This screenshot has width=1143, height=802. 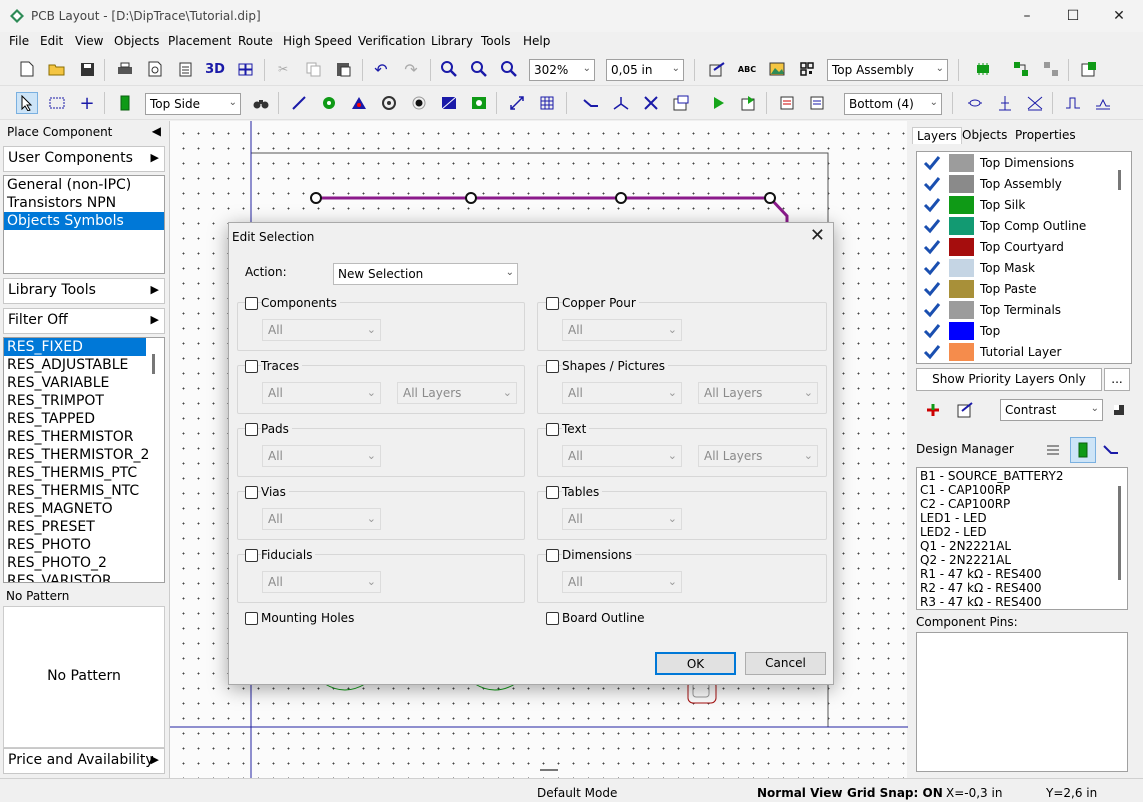 I want to click on contrast-settings-icon, so click(x=1119, y=410).